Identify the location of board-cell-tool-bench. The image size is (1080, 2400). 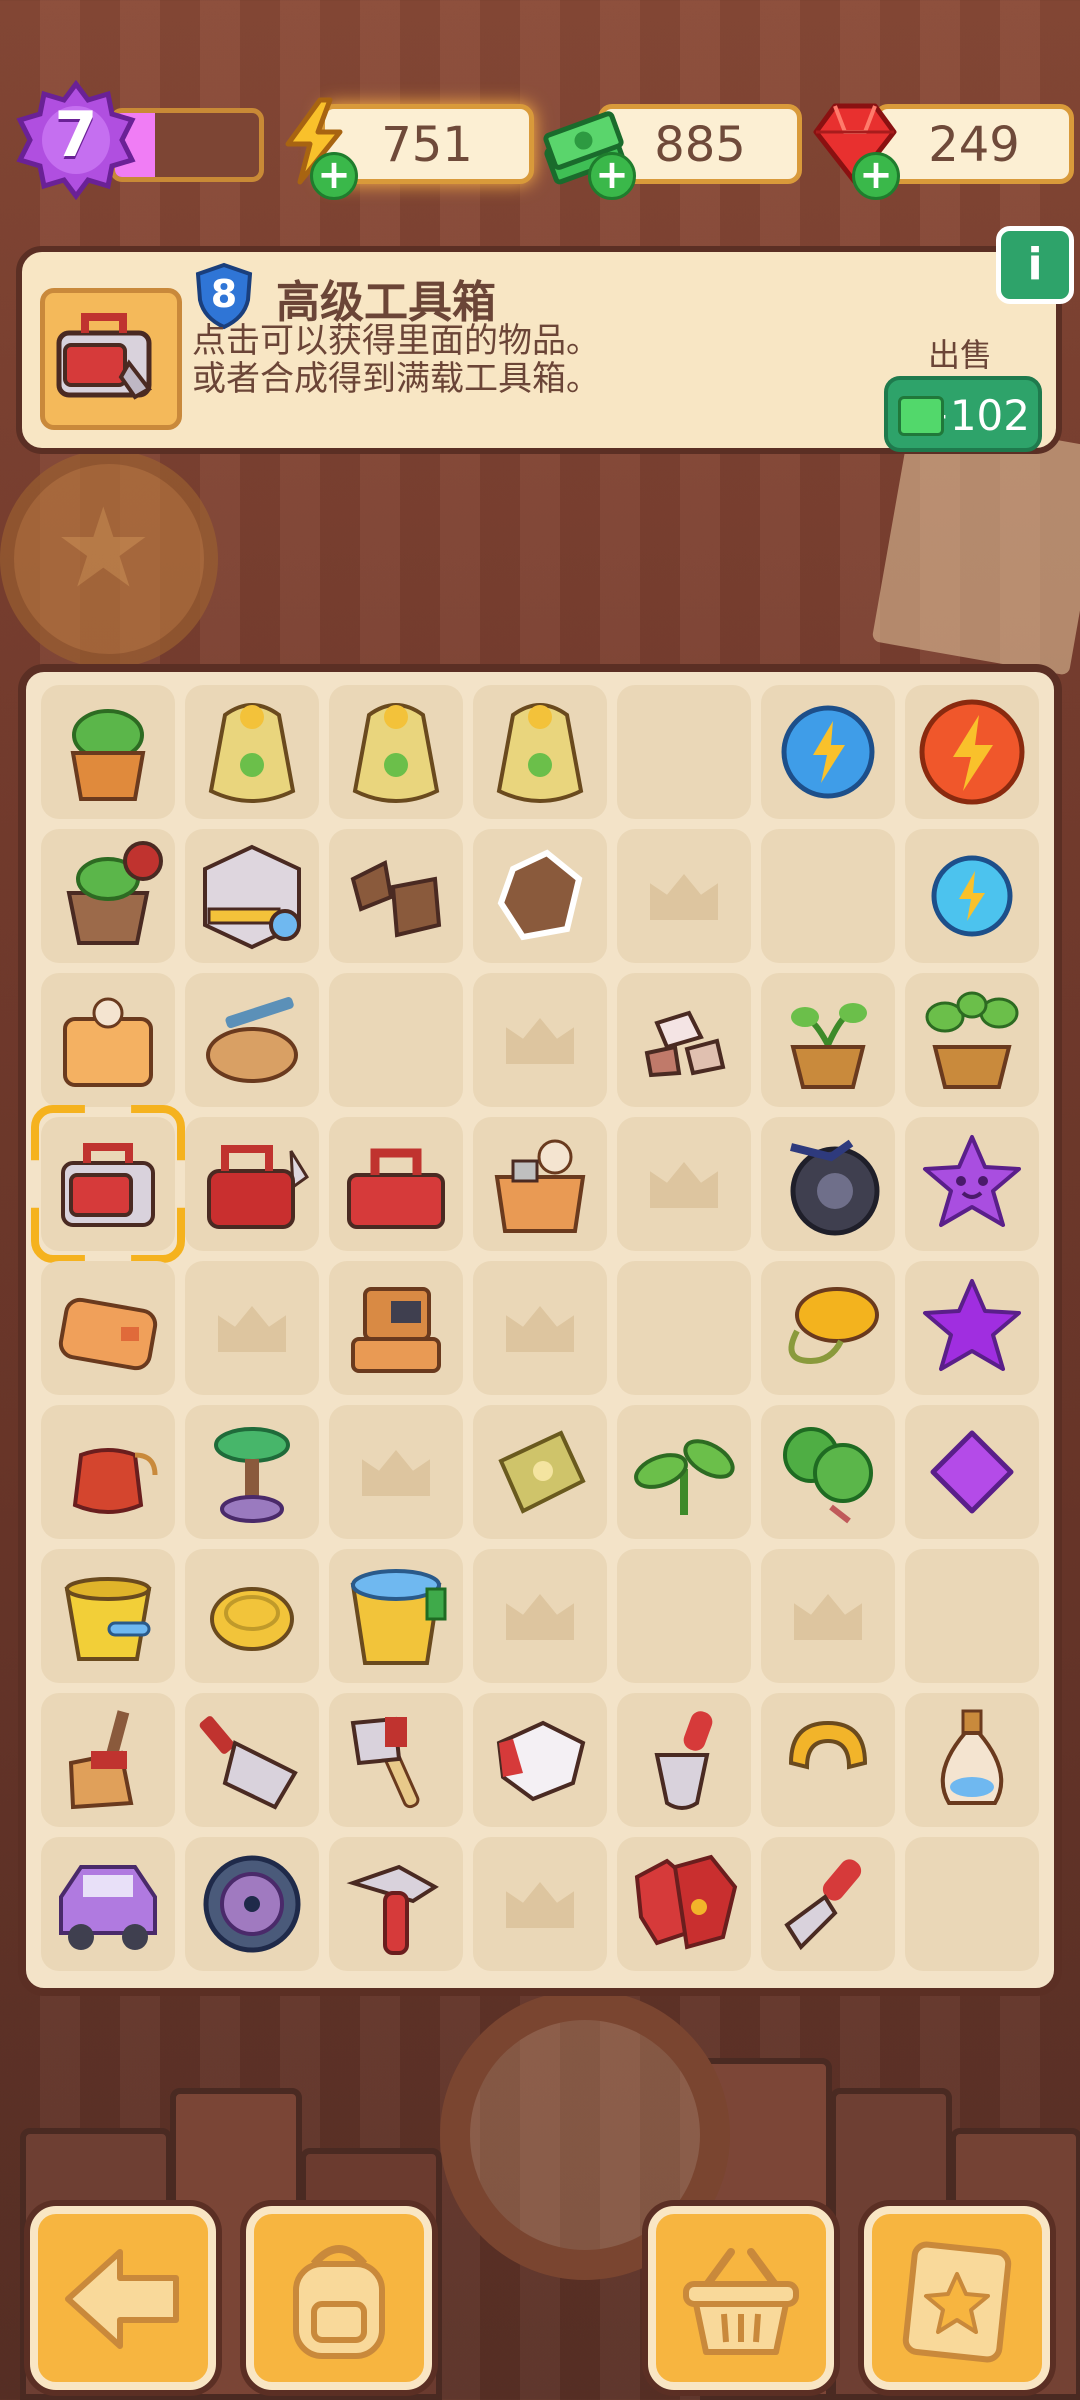
(252, 1040).